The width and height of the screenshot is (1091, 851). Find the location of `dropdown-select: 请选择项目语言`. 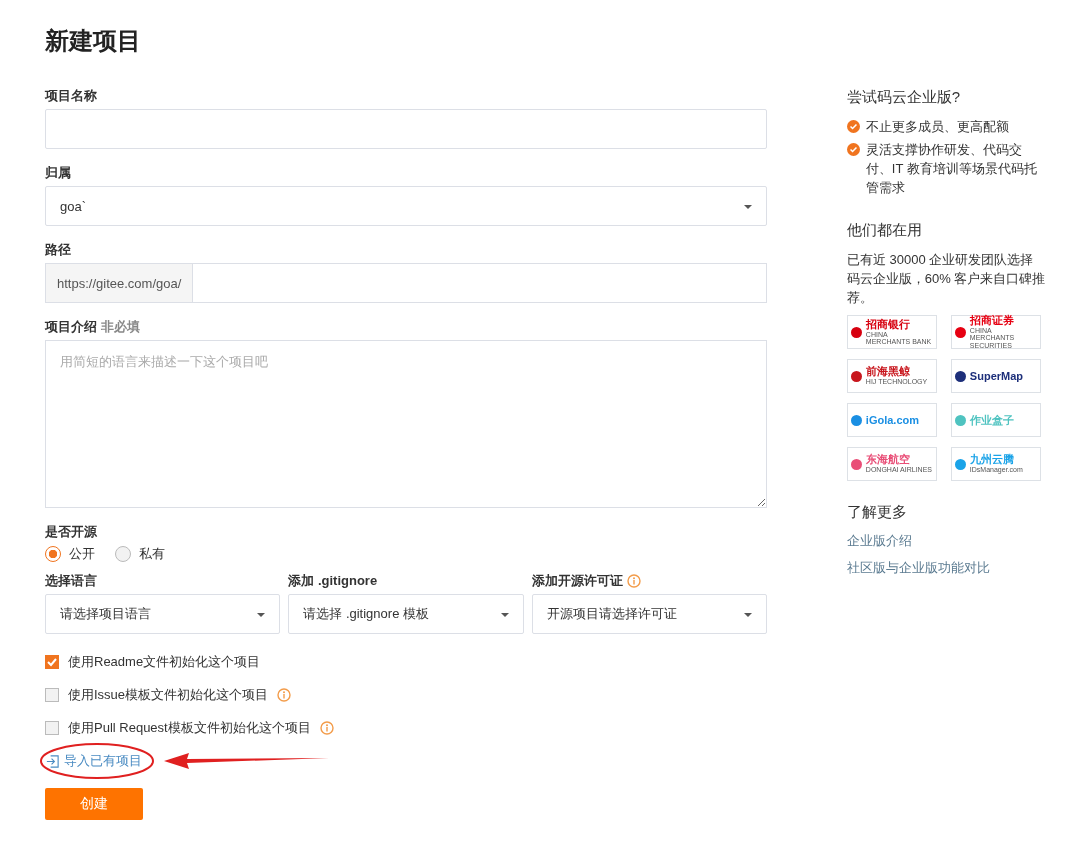

dropdown-select: 请选择项目语言 is located at coordinates (163, 614).